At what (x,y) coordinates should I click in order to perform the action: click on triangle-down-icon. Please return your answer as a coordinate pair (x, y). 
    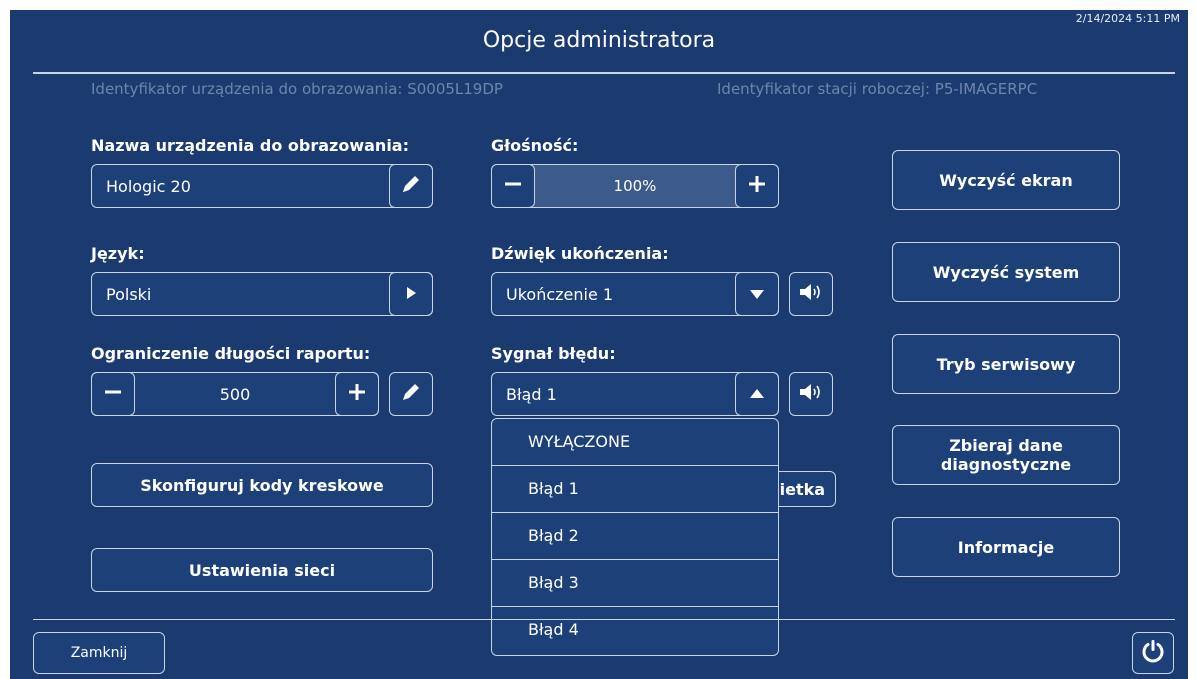
    Looking at the image, I should click on (757, 294).